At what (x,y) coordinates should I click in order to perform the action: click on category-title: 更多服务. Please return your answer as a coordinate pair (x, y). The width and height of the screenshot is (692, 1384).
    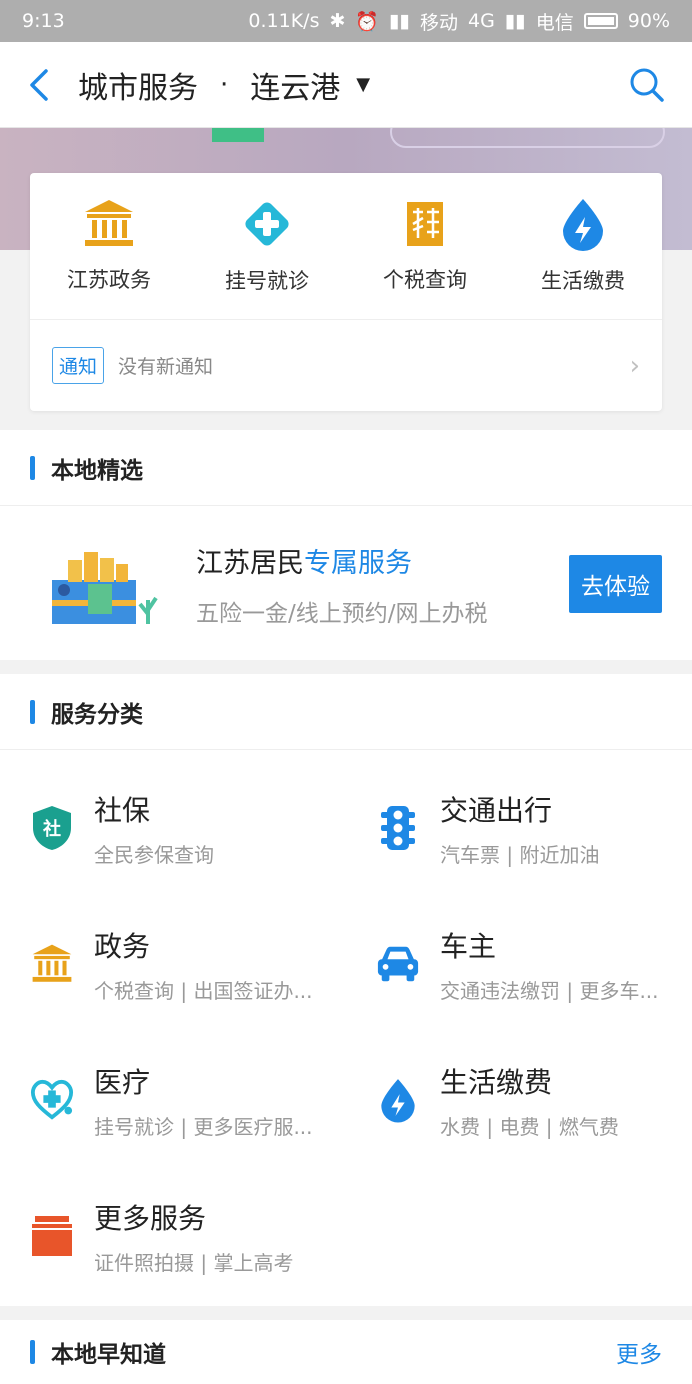
    Looking at the image, I should click on (150, 1218).